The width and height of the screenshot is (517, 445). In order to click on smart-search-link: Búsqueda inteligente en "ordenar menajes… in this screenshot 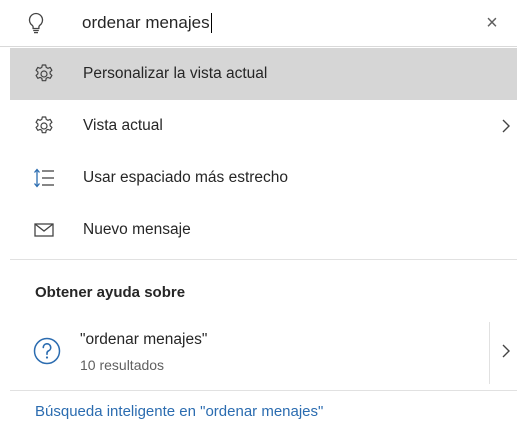, I will do `click(179, 412)`.